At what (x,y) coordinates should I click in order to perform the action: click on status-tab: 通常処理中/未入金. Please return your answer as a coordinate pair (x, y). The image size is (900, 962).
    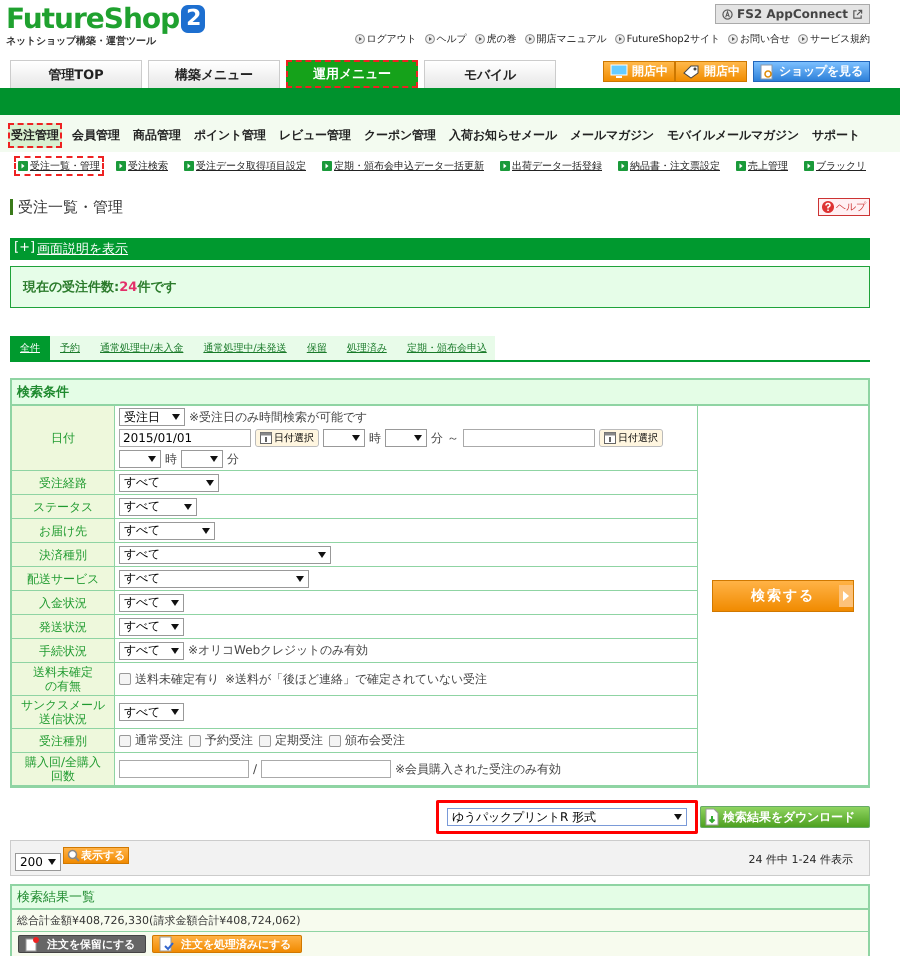
    Looking at the image, I should click on (142, 348).